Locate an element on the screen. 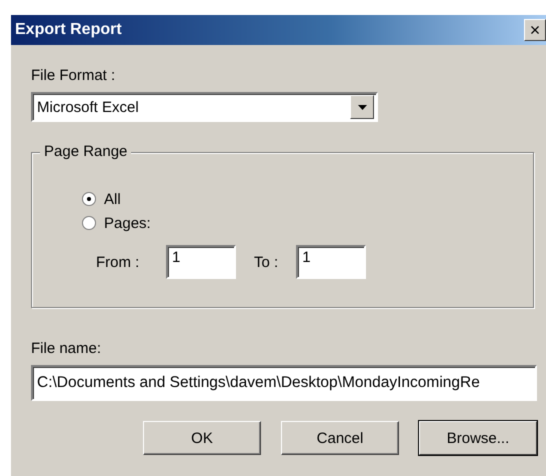 The image size is (546, 476). radio-label: All is located at coordinates (112, 199).